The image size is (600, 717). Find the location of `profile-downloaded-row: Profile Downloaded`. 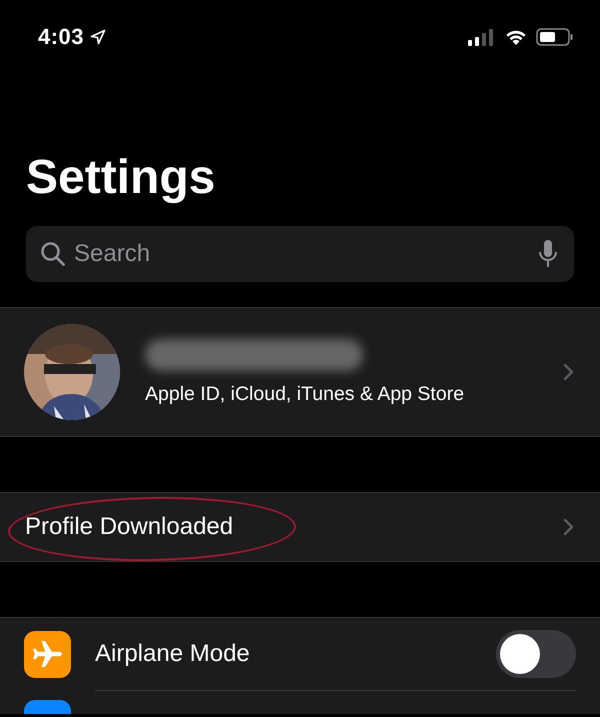

profile-downloaded-row: Profile Downloaded is located at coordinates (300, 527).